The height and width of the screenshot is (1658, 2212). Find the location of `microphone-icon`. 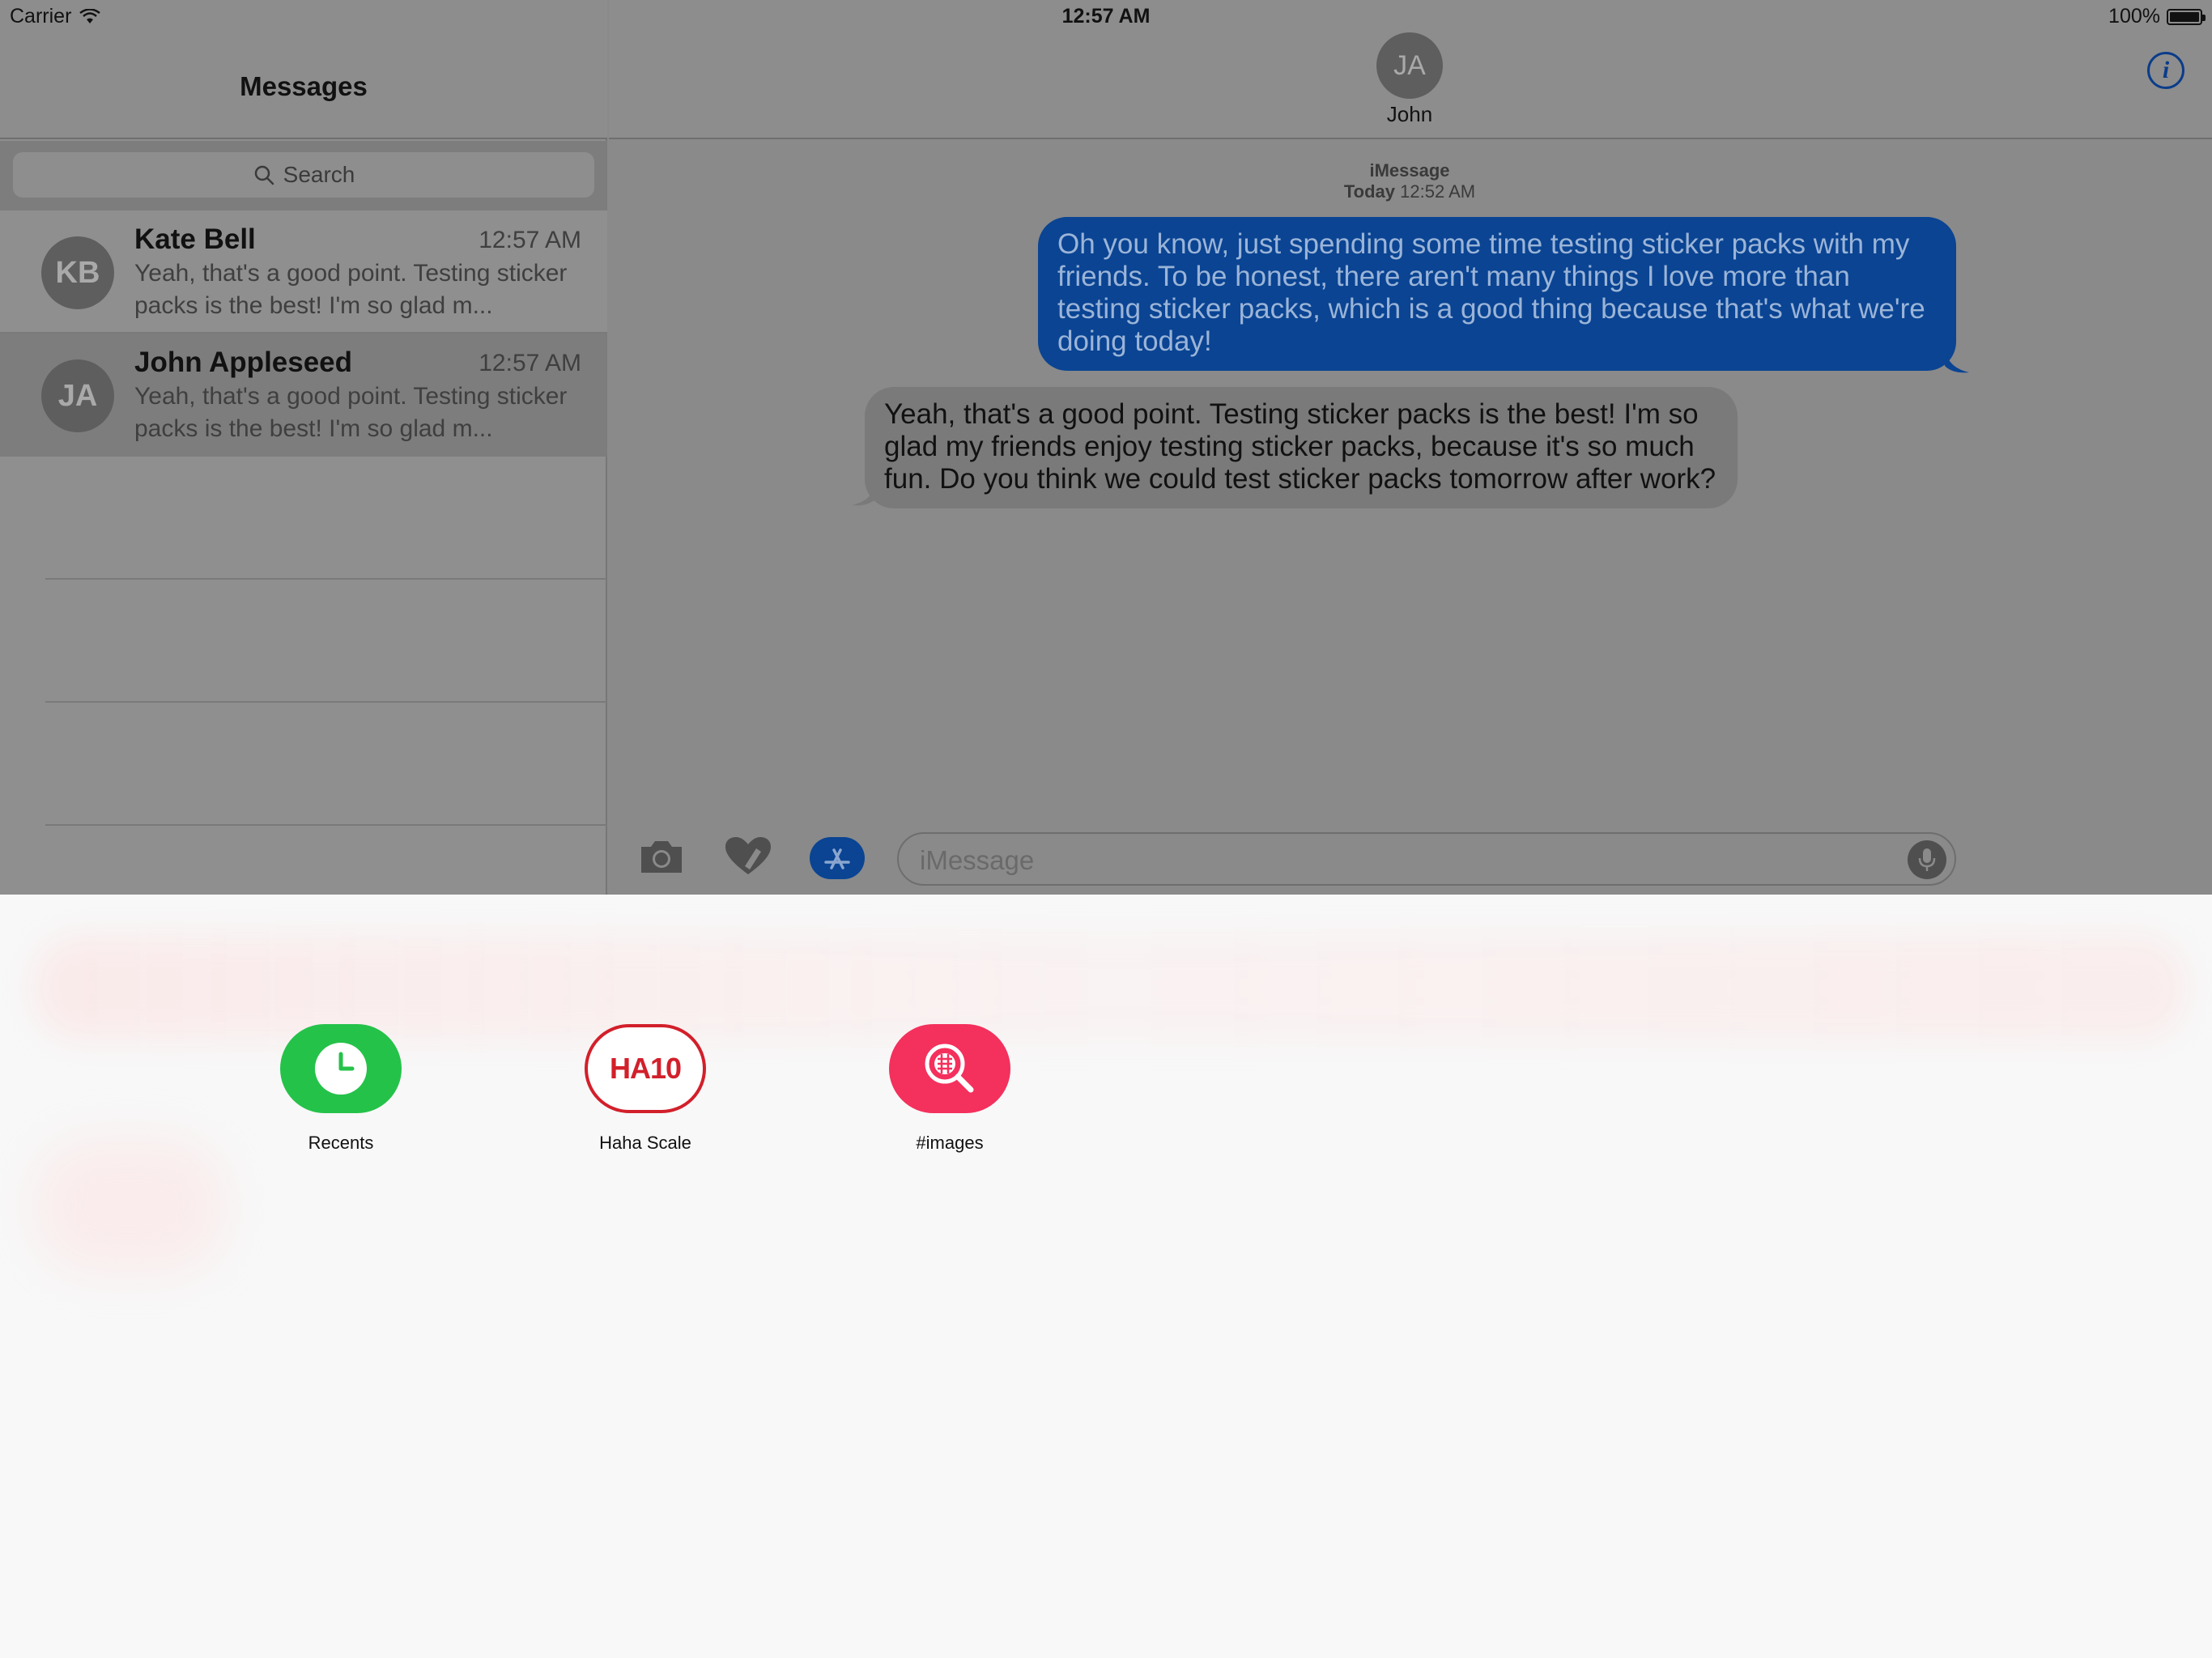

microphone-icon is located at coordinates (1927, 859).